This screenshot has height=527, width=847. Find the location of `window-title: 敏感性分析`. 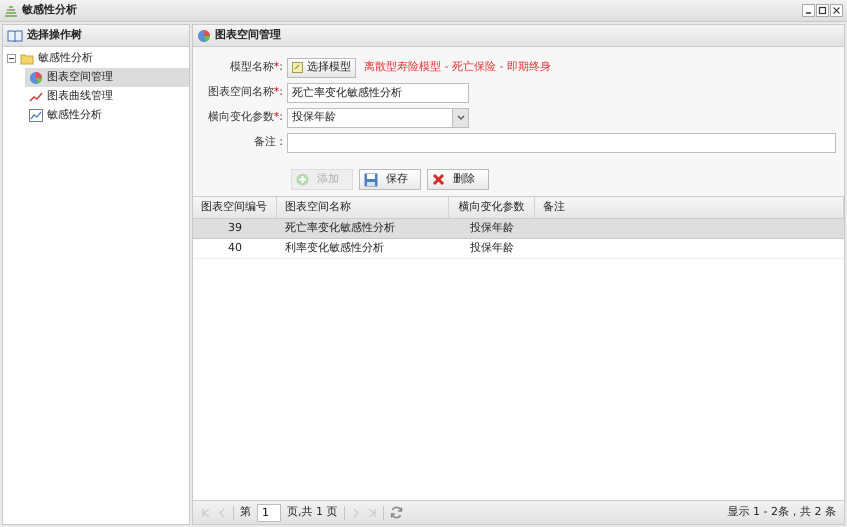

window-title: 敏感性分析 is located at coordinates (49, 10).